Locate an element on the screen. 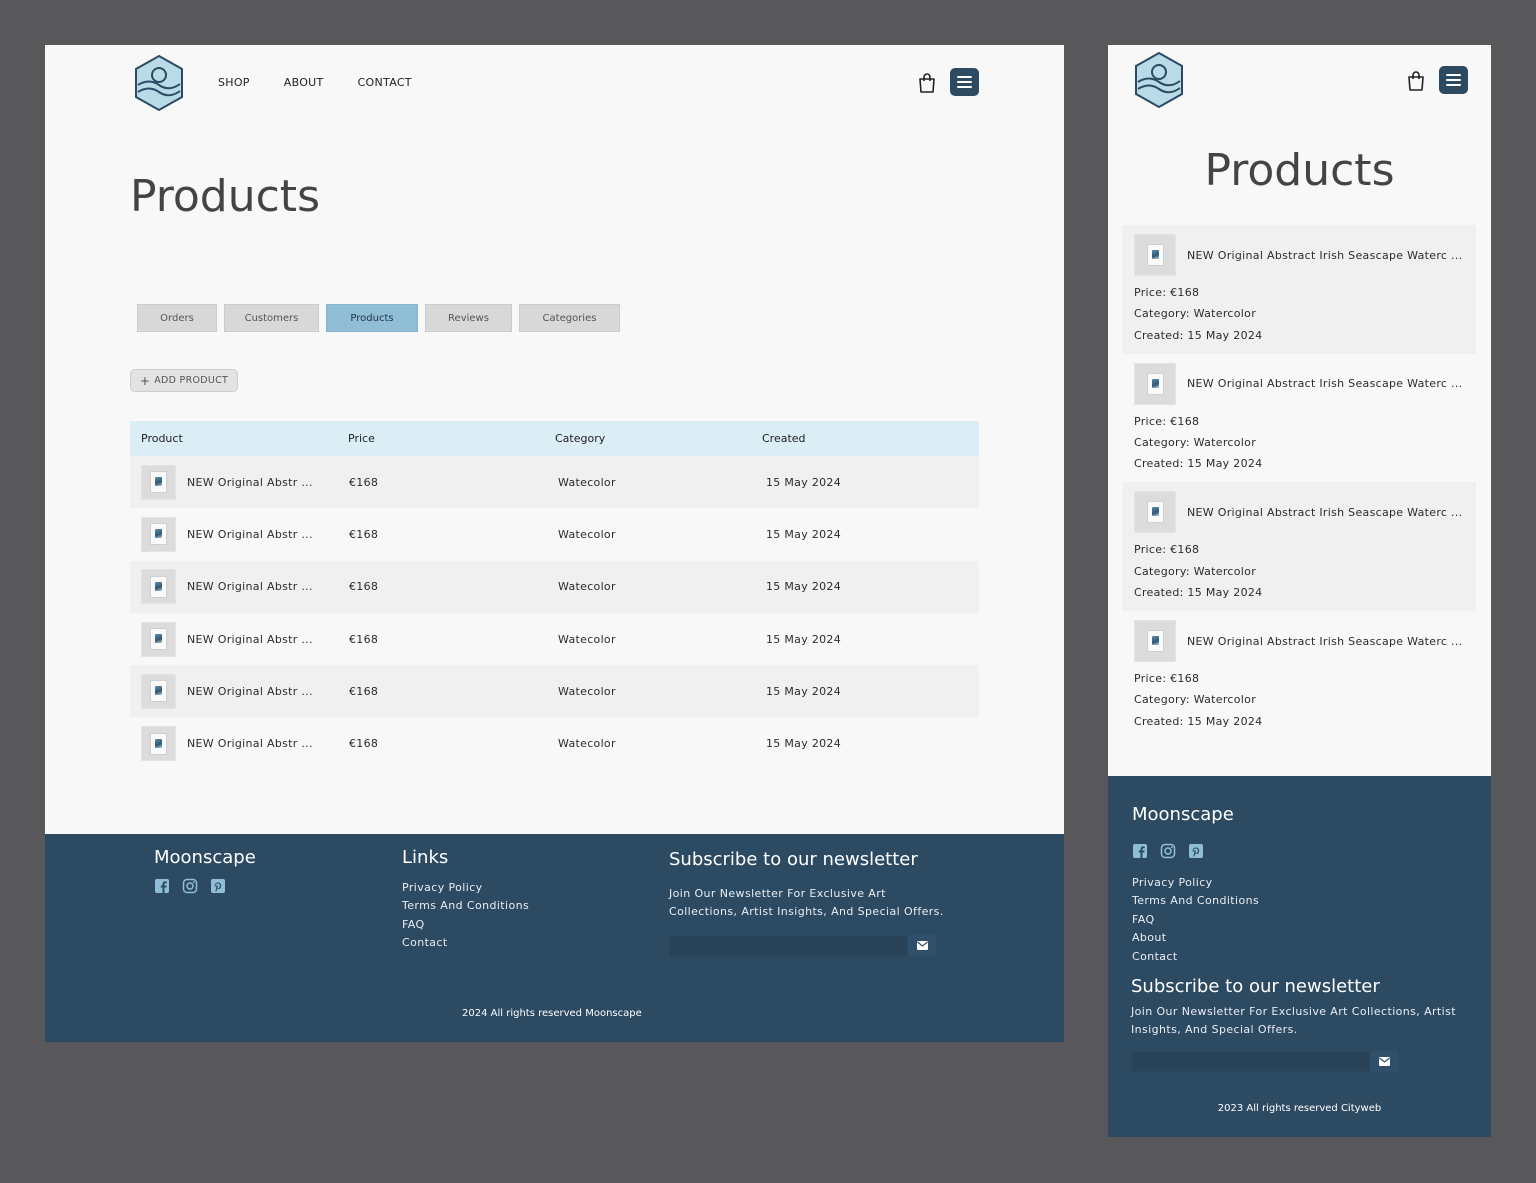  tab-customers: Customers is located at coordinates (271, 318).